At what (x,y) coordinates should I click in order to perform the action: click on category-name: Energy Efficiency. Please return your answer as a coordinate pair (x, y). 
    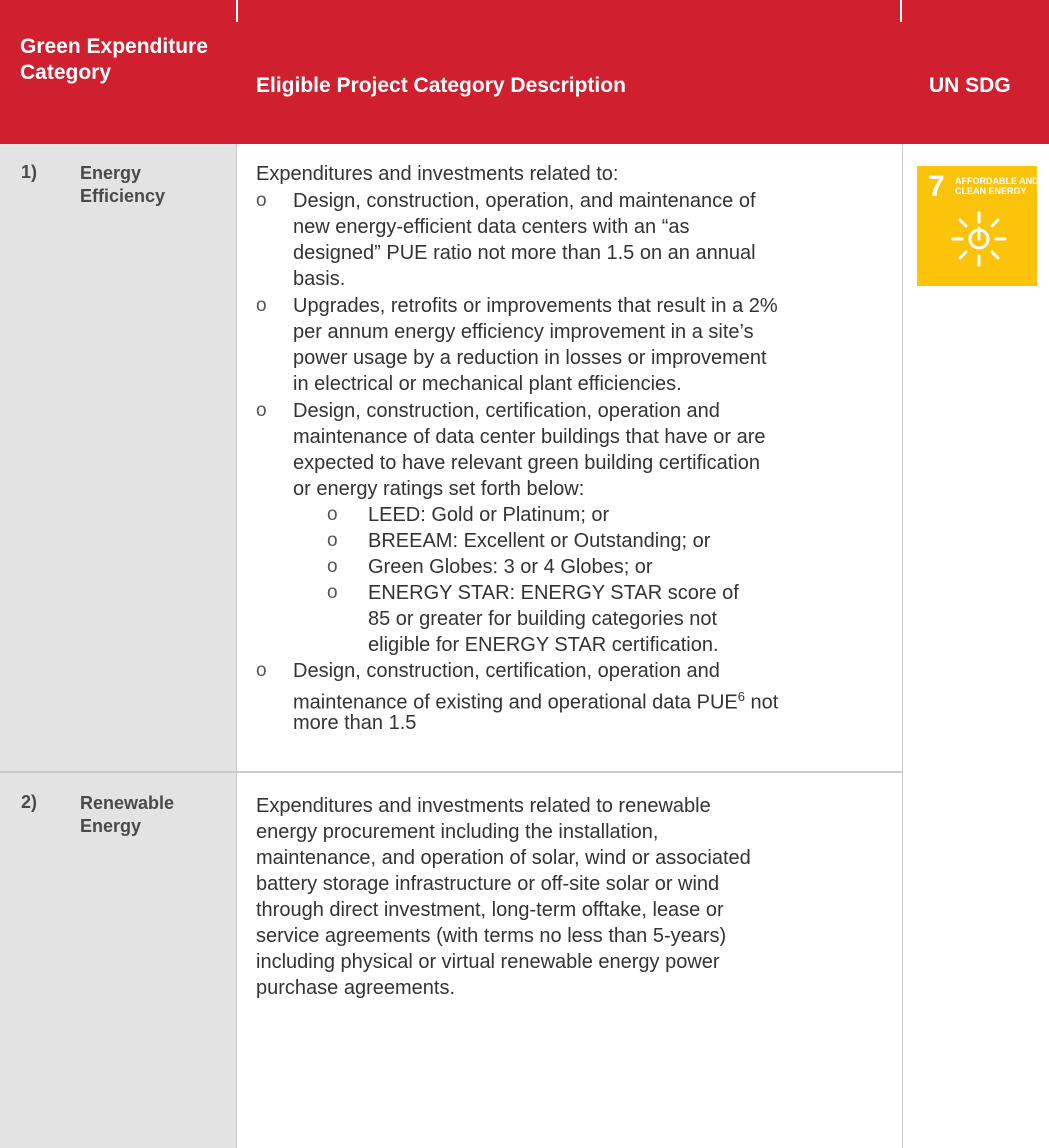
    Looking at the image, I should click on (123, 184).